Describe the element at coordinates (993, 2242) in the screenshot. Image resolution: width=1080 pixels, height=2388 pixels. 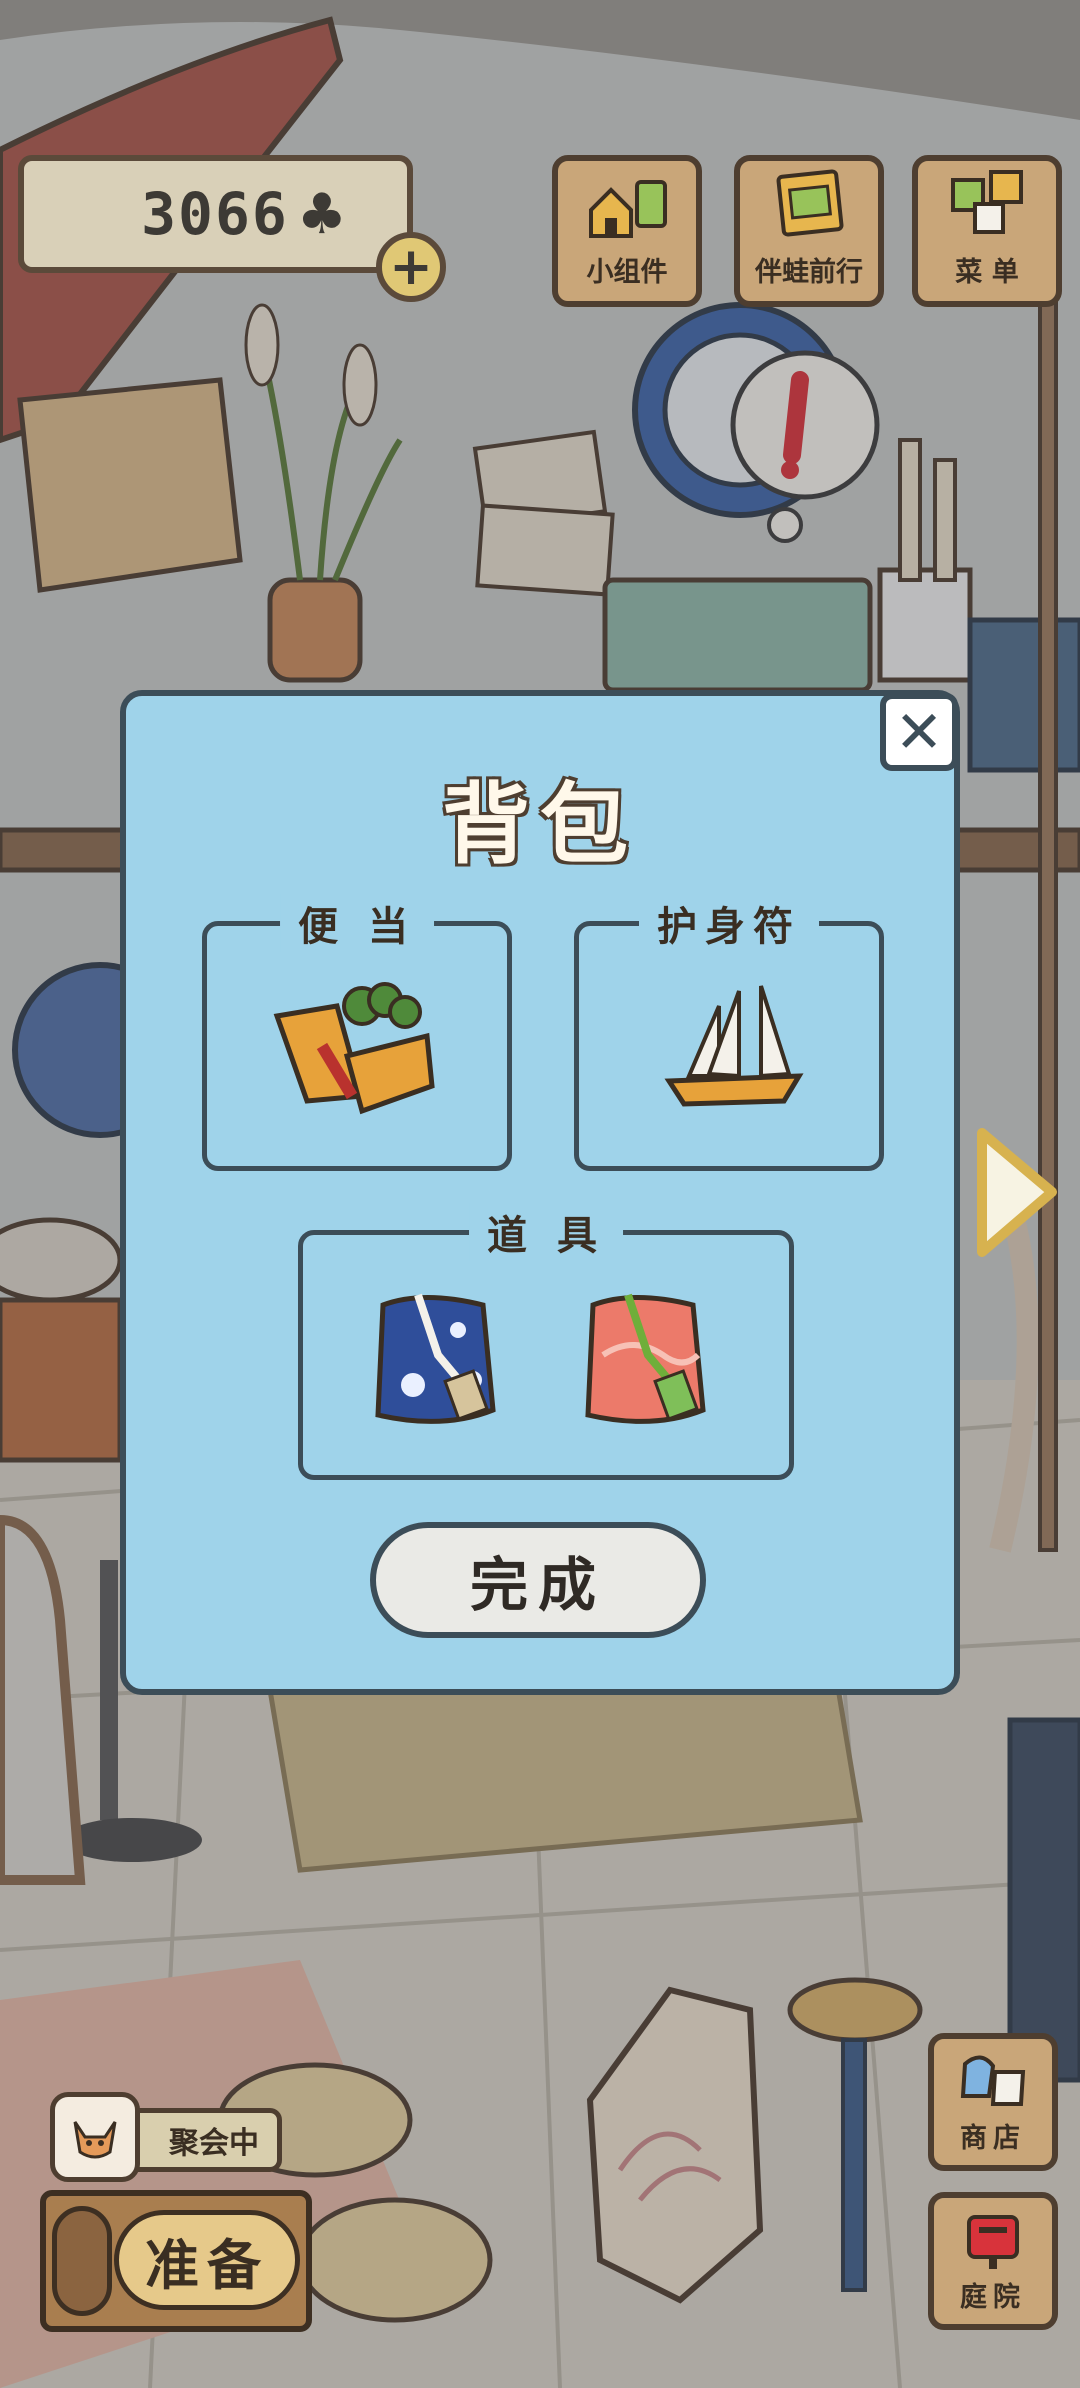
I see `mailbox-icon` at that location.